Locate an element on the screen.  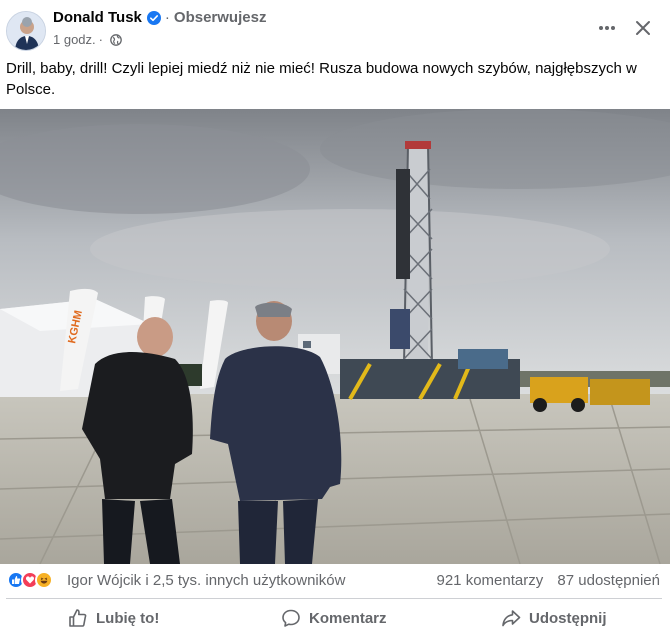
post-timestamp: 1 godz. is located at coordinates (74, 39).